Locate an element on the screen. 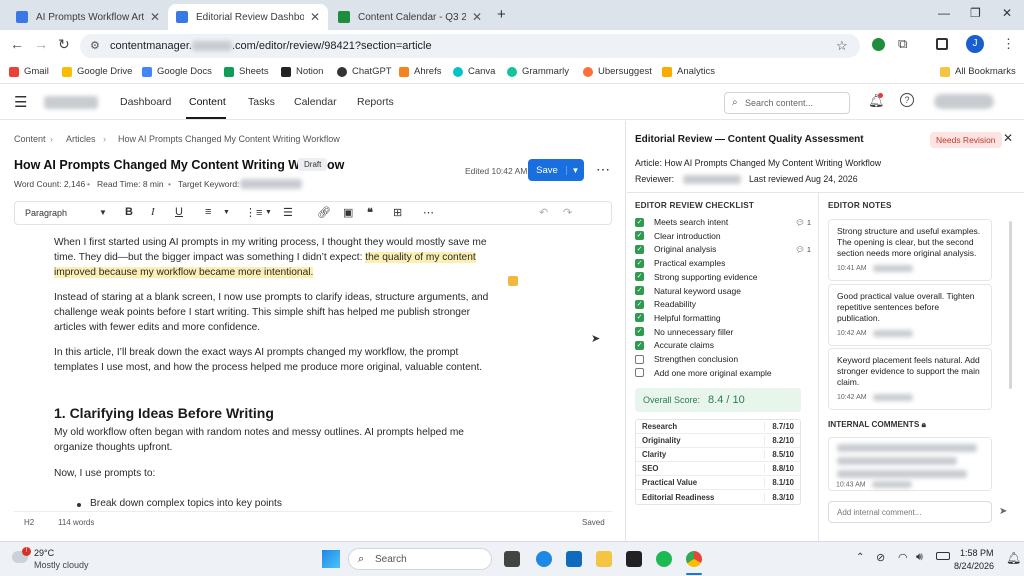 Image resolution: width=1024 pixels, height=576 pixels. bookmark-ubersuggest: Ubersuggest is located at coordinates (617, 71).